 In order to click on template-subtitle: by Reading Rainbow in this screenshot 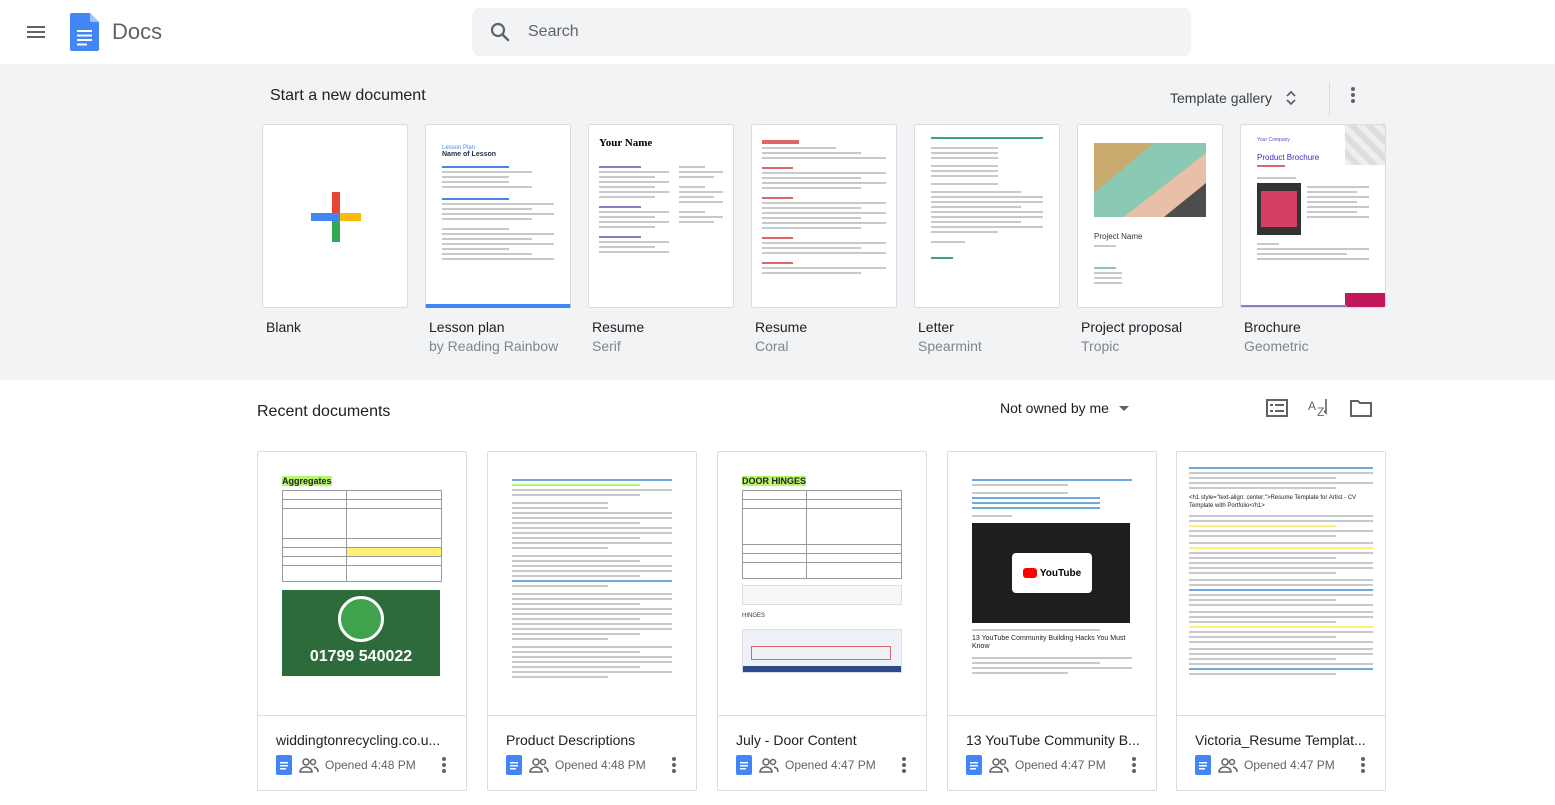, I will do `click(494, 346)`.